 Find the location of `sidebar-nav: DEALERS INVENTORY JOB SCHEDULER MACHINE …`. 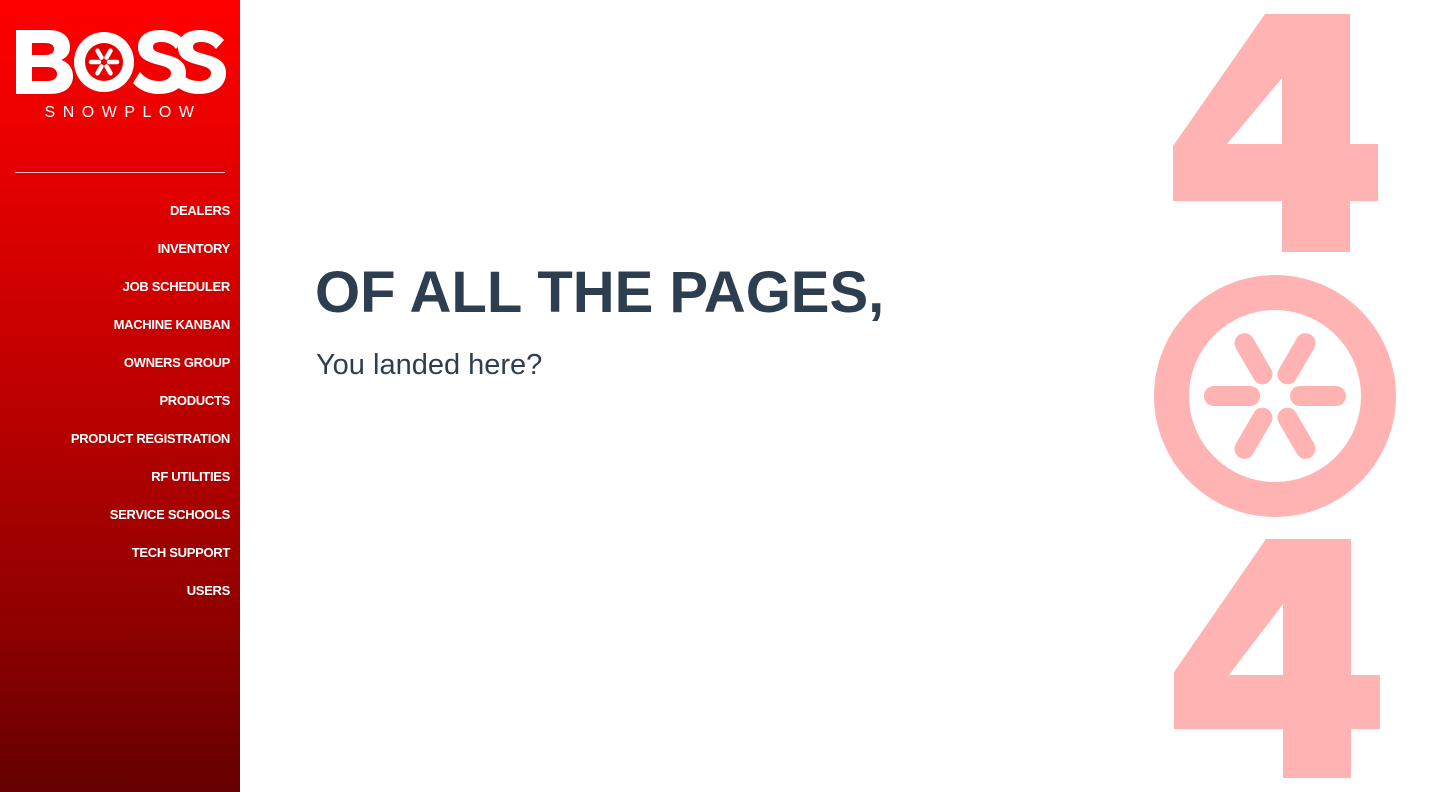

sidebar-nav: DEALERS INVENTORY JOB SCHEDULER MACHINE … is located at coordinates (115, 410).